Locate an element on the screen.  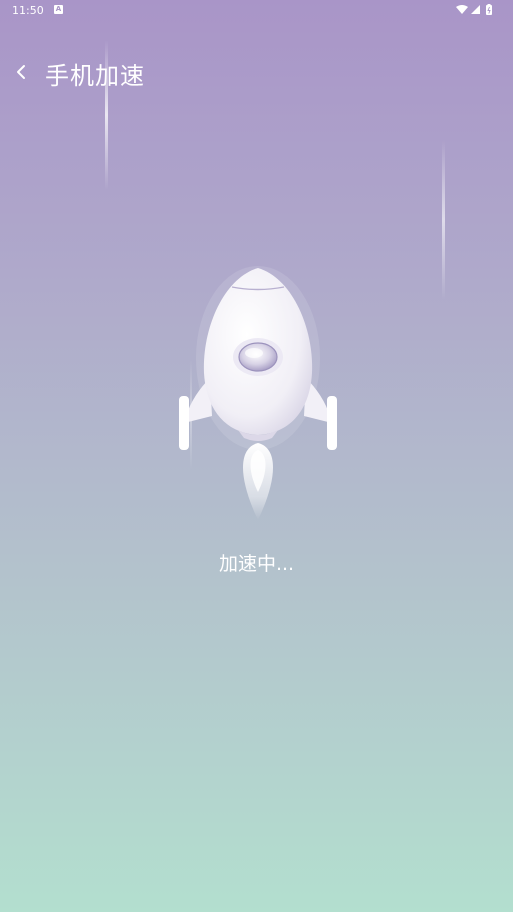
chevron-left-icon is located at coordinates (21, 72).